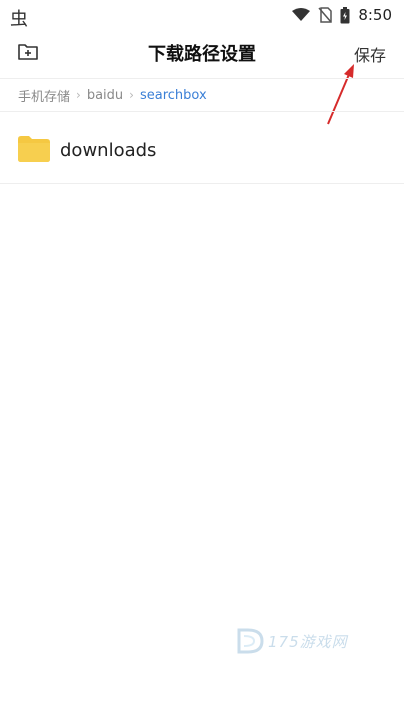  Describe the element at coordinates (250, 641) in the screenshot. I see `watermark-logo-icon` at that location.